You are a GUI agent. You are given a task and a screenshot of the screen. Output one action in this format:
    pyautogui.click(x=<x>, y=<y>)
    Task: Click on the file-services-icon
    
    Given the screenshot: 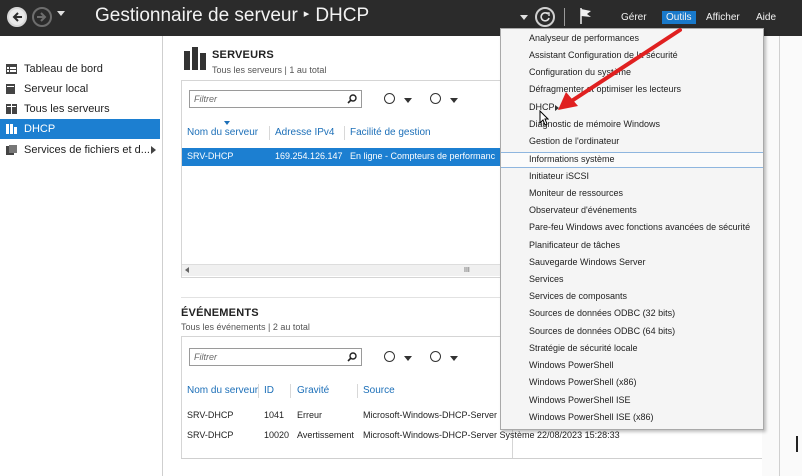 What is the action you would take?
    pyautogui.click(x=11, y=150)
    